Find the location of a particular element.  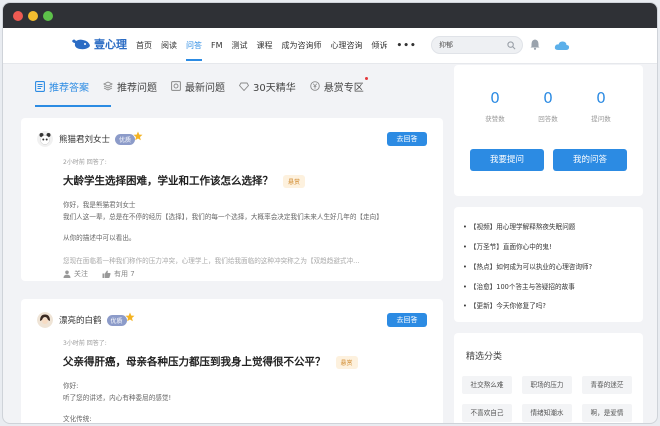

nav-home: 首页 is located at coordinates (144, 46).